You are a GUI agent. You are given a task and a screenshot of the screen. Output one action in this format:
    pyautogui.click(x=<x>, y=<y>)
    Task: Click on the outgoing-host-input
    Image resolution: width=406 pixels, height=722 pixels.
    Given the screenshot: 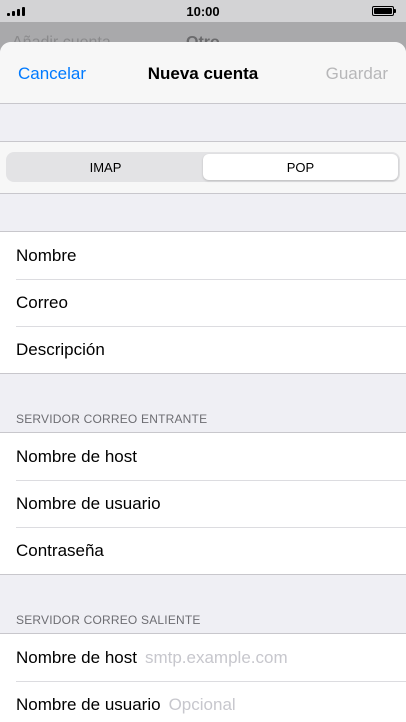 What is the action you would take?
    pyautogui.click(x=275, y=657)
    